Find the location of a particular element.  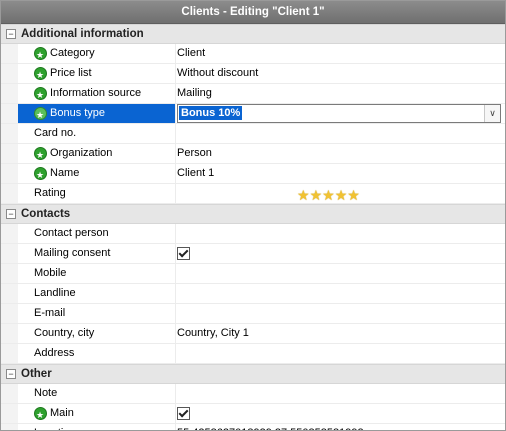

property-name-cell: Category is located at coordinates (97, 53).